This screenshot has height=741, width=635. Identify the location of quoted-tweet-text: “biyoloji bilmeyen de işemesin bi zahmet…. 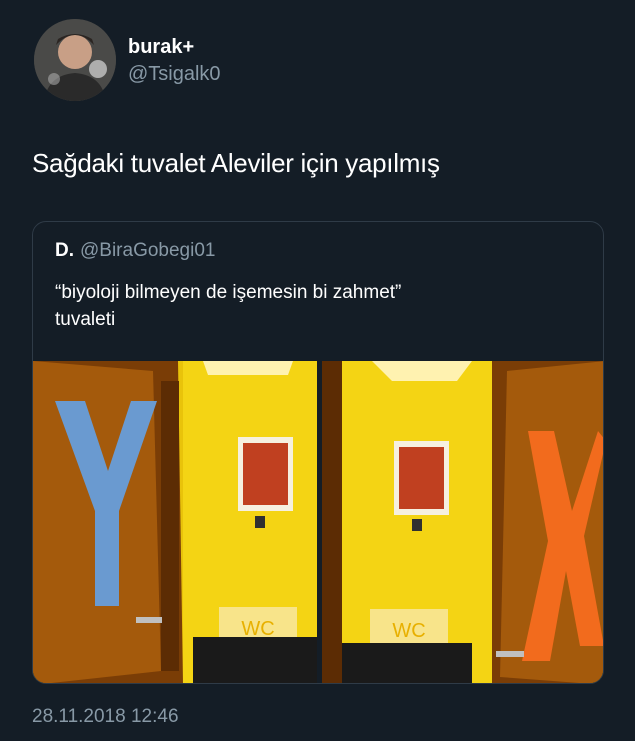
(315, 306).